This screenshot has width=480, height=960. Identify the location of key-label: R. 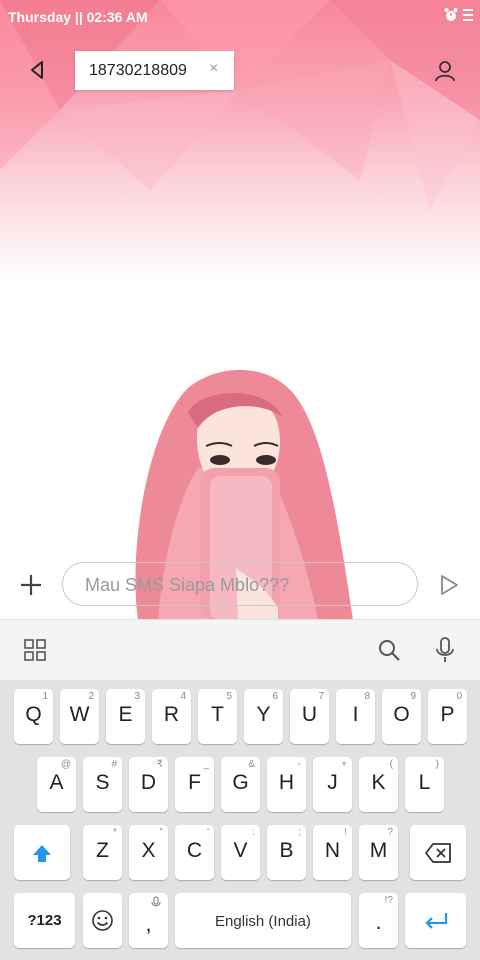
(171, 714).